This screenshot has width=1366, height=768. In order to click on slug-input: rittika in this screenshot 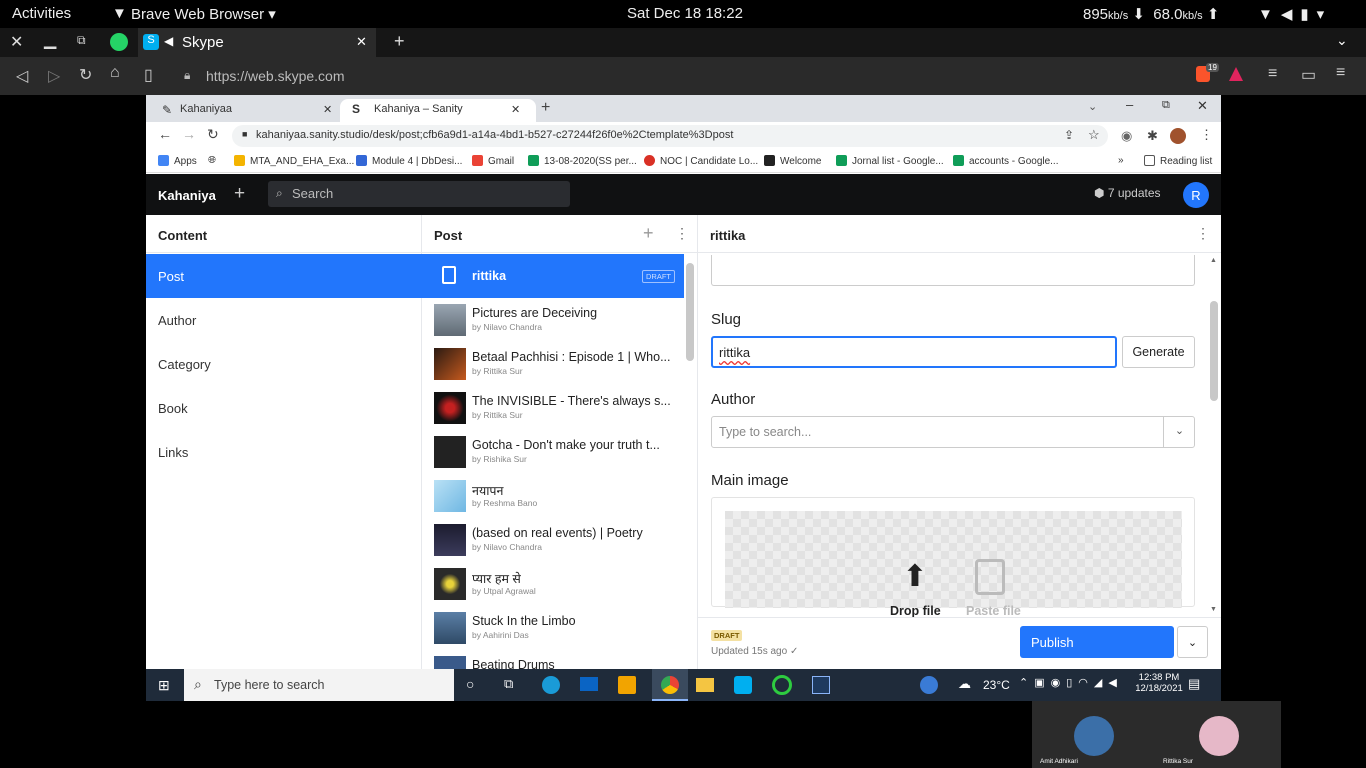, I will do `click(914, 352)`.